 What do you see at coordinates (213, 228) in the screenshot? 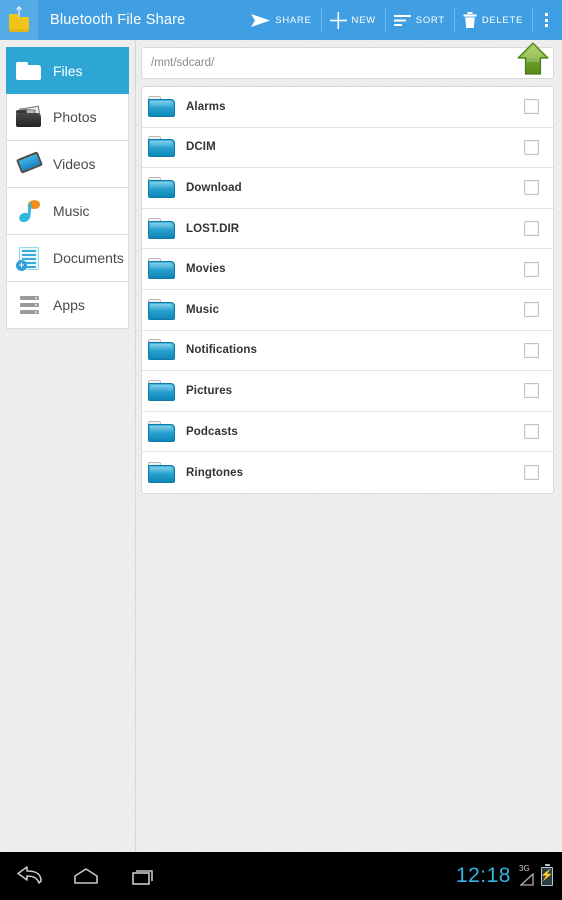
I see `file-name: LOST.DIR` at bounding box center [213, 228].